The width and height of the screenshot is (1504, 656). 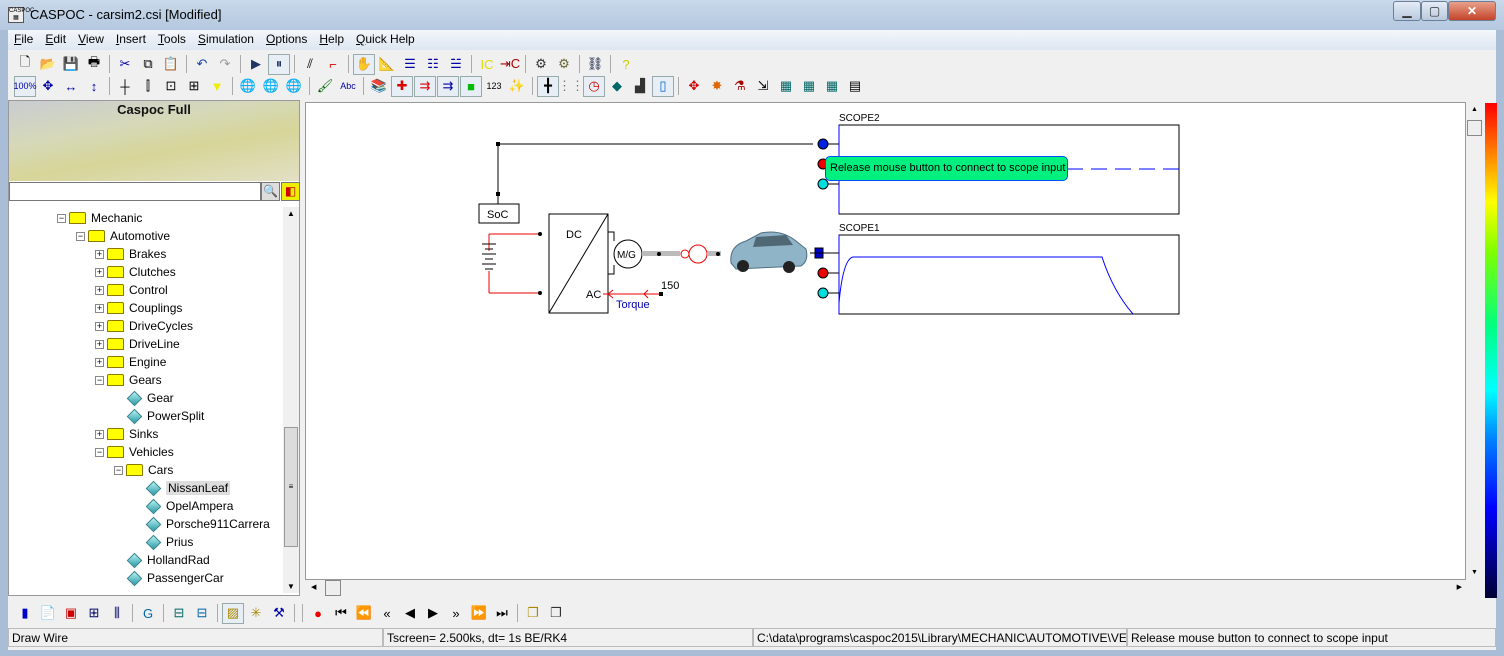 What do you see at coordinates (148, 86) in the screenshot?
I see `resistor-icon: ⫿` at bounding box center [148, 86].